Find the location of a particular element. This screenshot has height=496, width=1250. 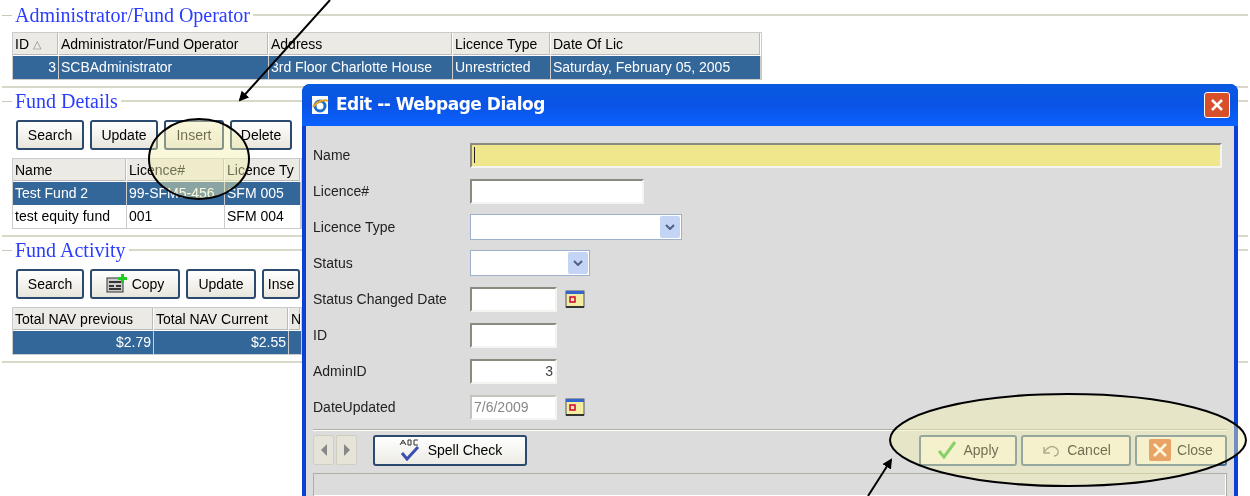

table-row: 3 SCBAdministrator 3rd Floor Charlotte House Unrestricted Saturday, February 05, 2005 is located at coordinates (387, 67).